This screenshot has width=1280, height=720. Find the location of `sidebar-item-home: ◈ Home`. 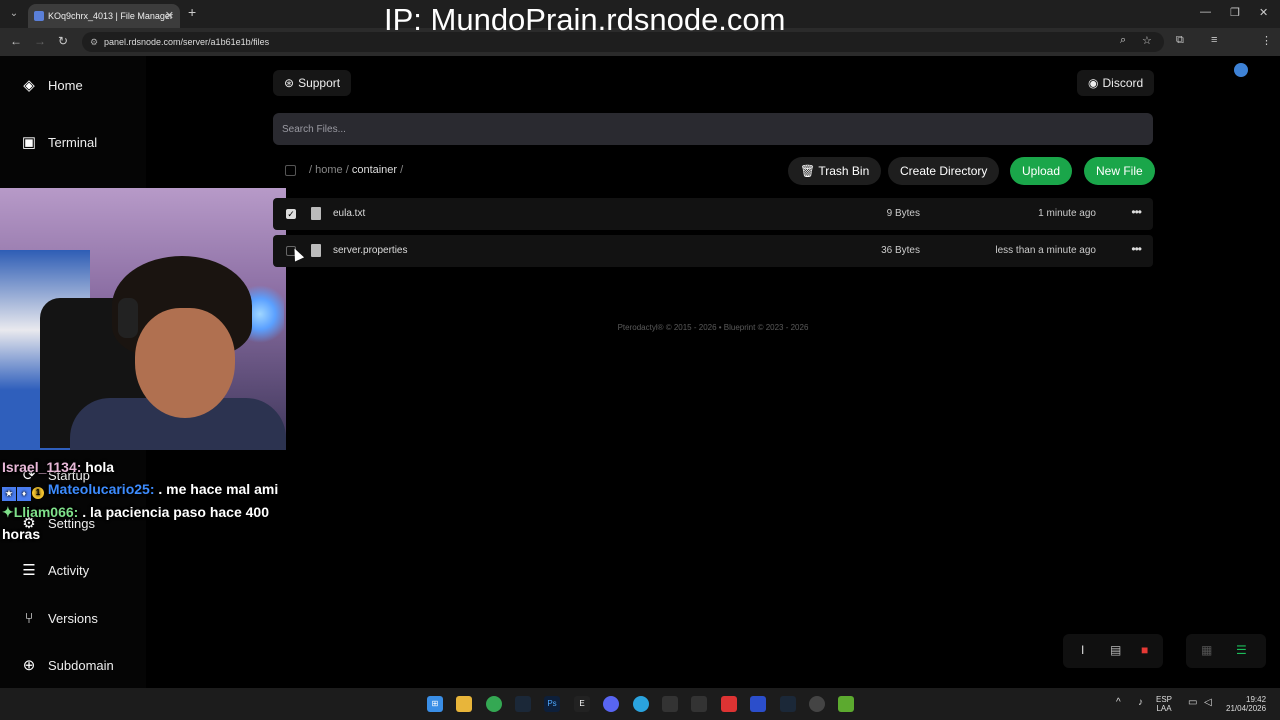

sidebar-item-home: ◈ Home is located at coordinates (73, 86).